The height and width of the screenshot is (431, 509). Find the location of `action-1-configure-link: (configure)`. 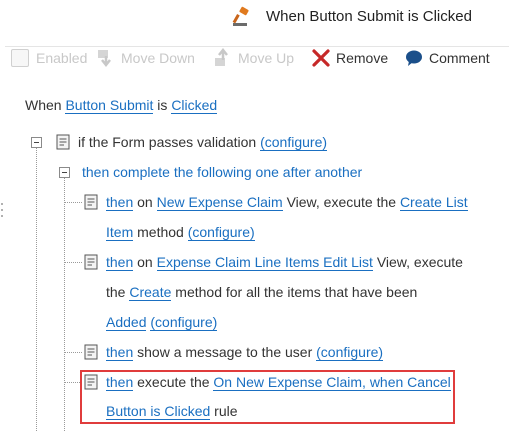

action-1-configure-link: (configure) is located at coordinates (221, 232).